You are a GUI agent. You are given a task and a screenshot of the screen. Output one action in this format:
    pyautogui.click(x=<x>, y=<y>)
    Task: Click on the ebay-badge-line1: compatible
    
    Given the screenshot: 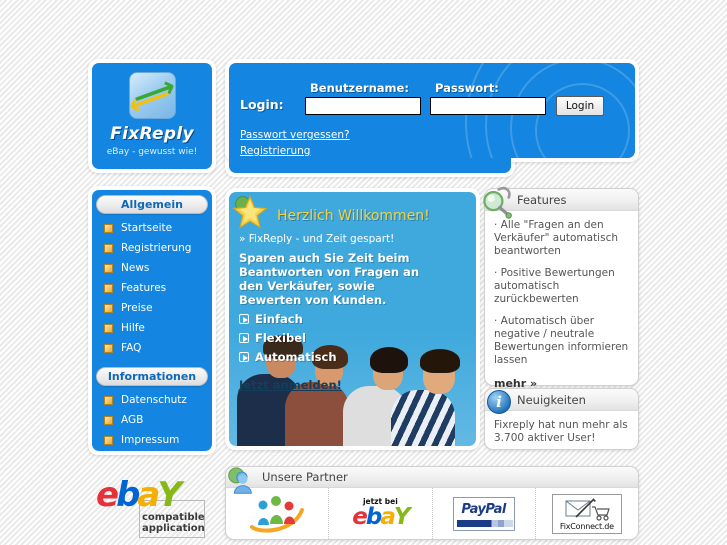 What is the action you would take?
    pyautogui.click(x=173, y=517)
    